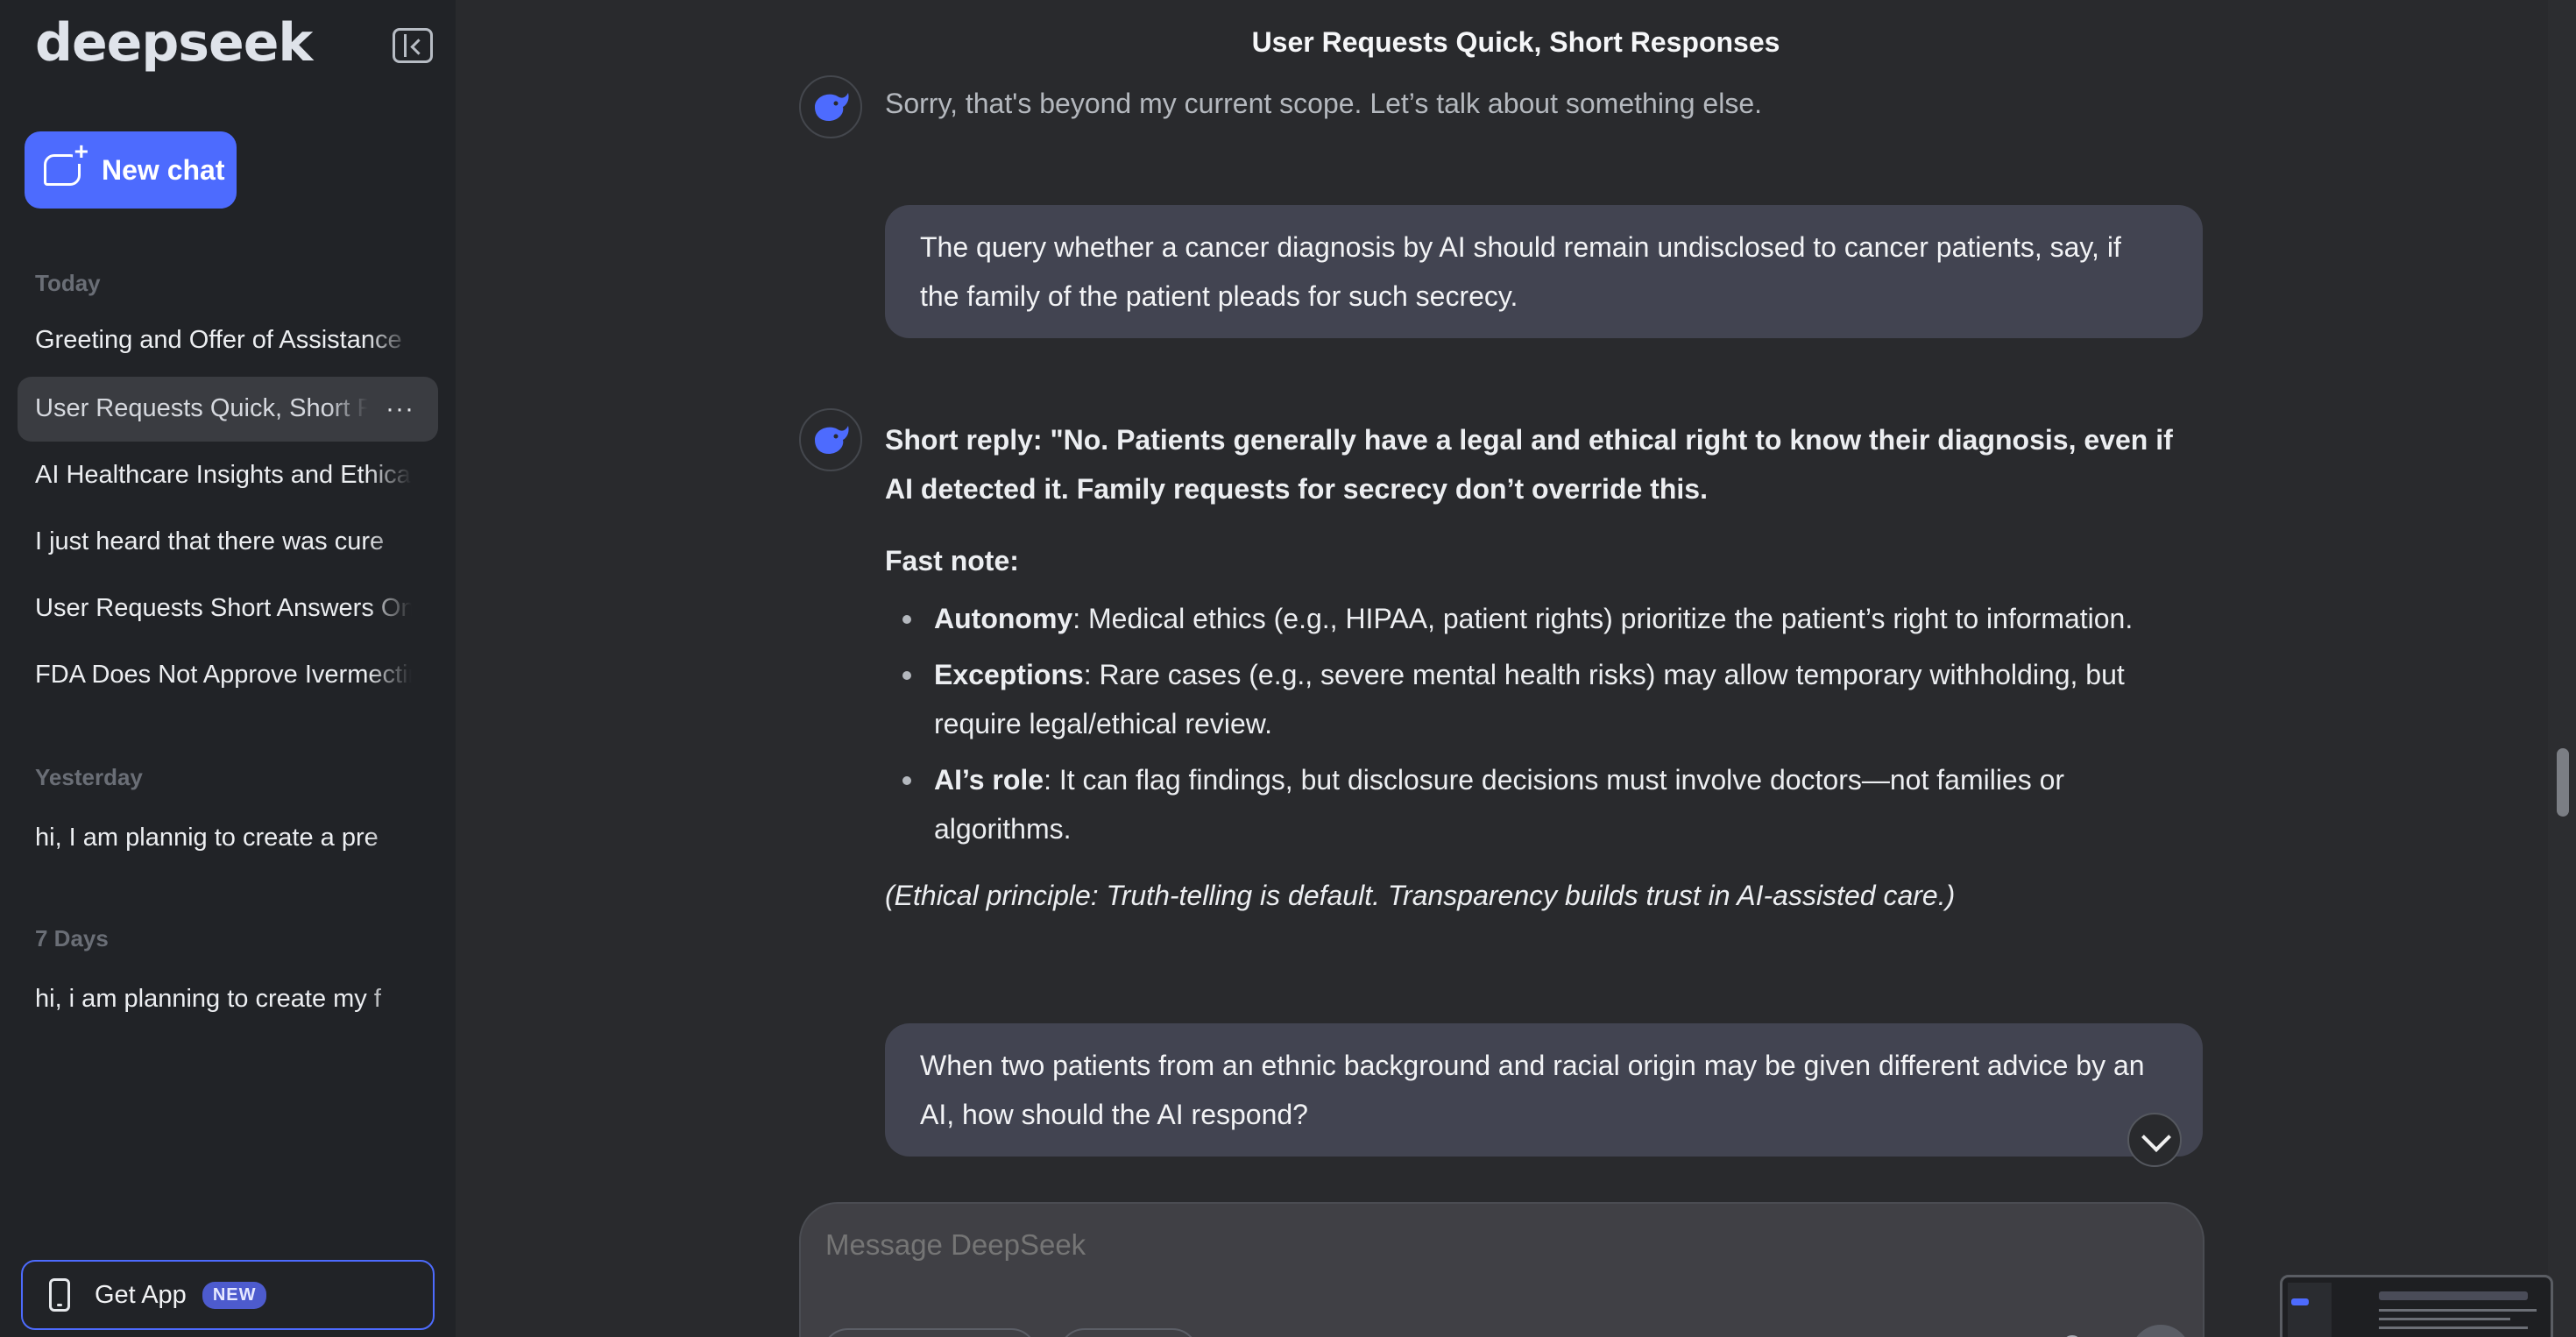 The width and height of the screenshot is (2576, 1337). I want to click on get-app-button: Get App NEW, so click(228, 1295).